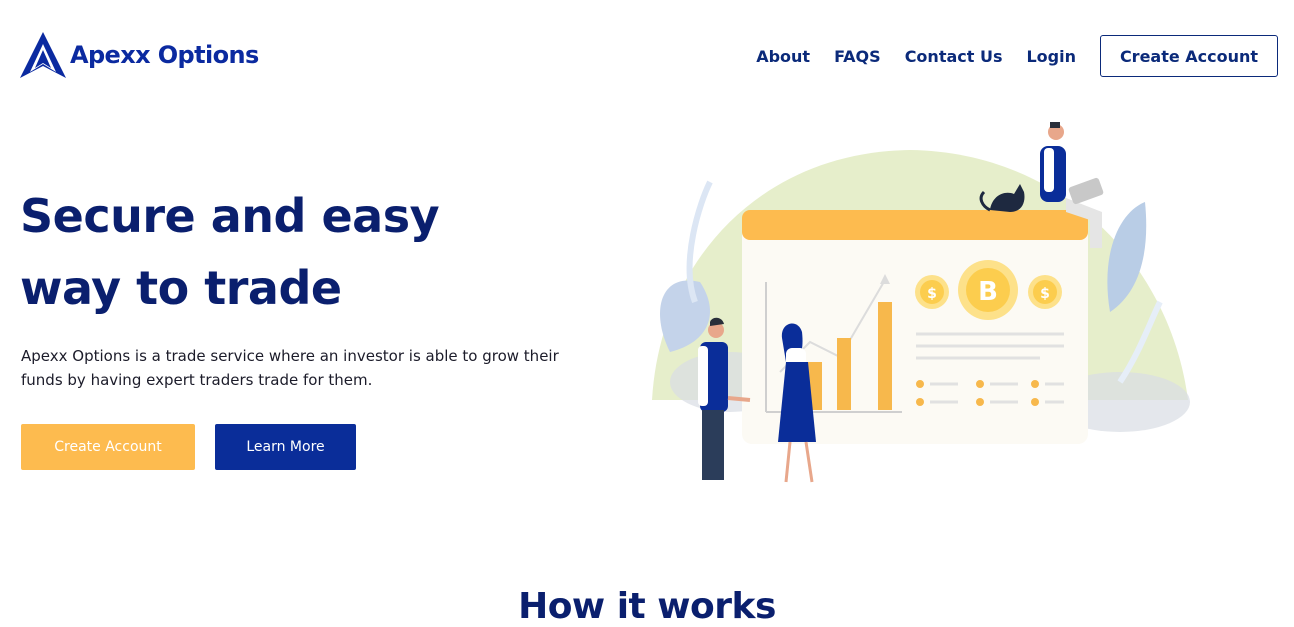  Describe the element at coordinates (164, 55) in the screenshot. I see `brand-name: Apexx Options` at that location.